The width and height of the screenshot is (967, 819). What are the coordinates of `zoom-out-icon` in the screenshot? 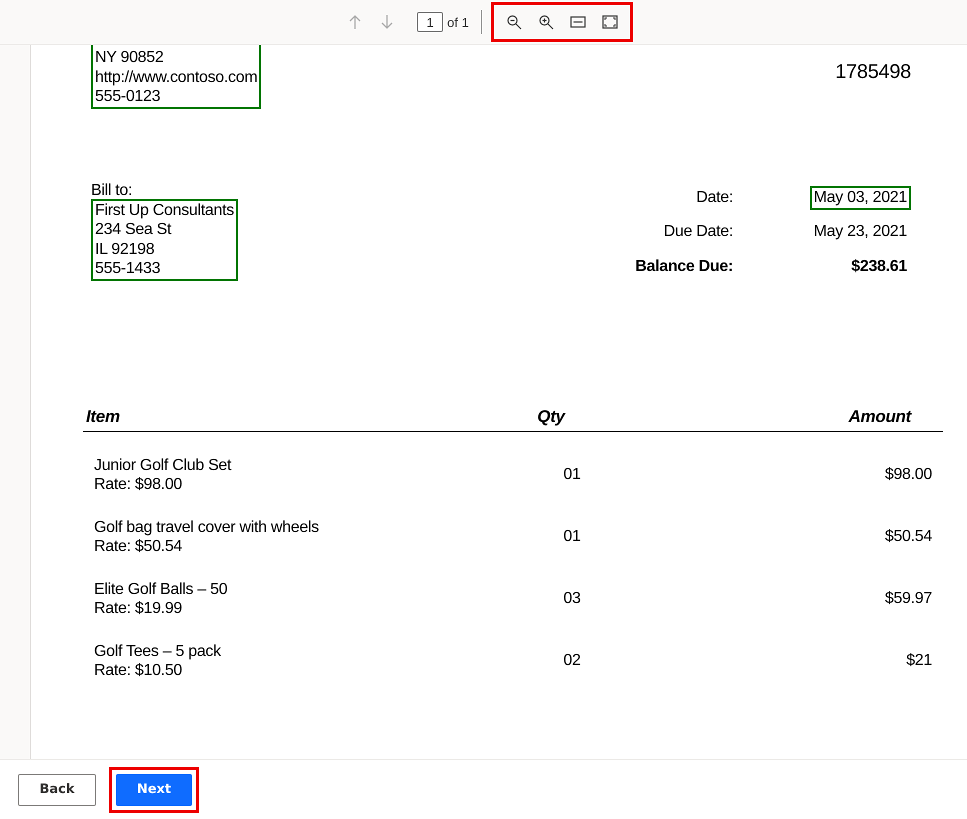 It's located at (514, 22).